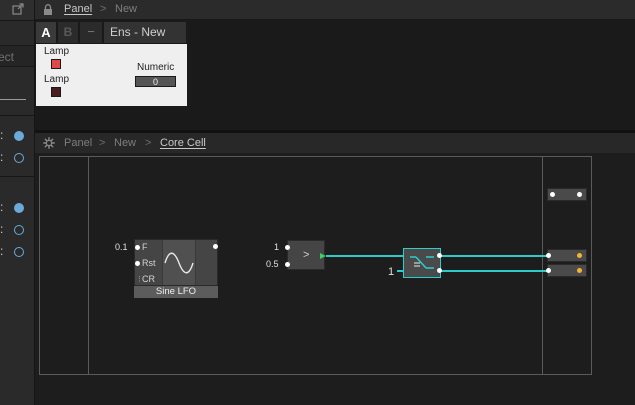 Image resolution: width=635 pixels, height=405 pixels. I want to click on switch-icon, so click(422, 262).